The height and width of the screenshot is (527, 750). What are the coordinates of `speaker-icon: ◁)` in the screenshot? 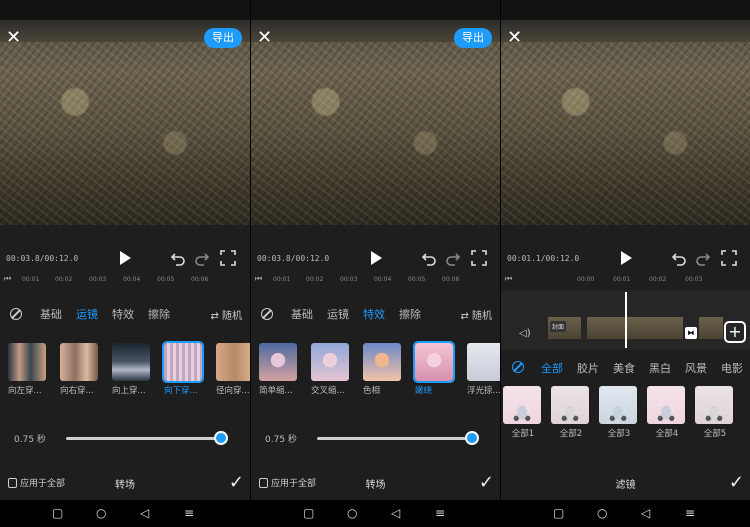 It's located at (525, 333).